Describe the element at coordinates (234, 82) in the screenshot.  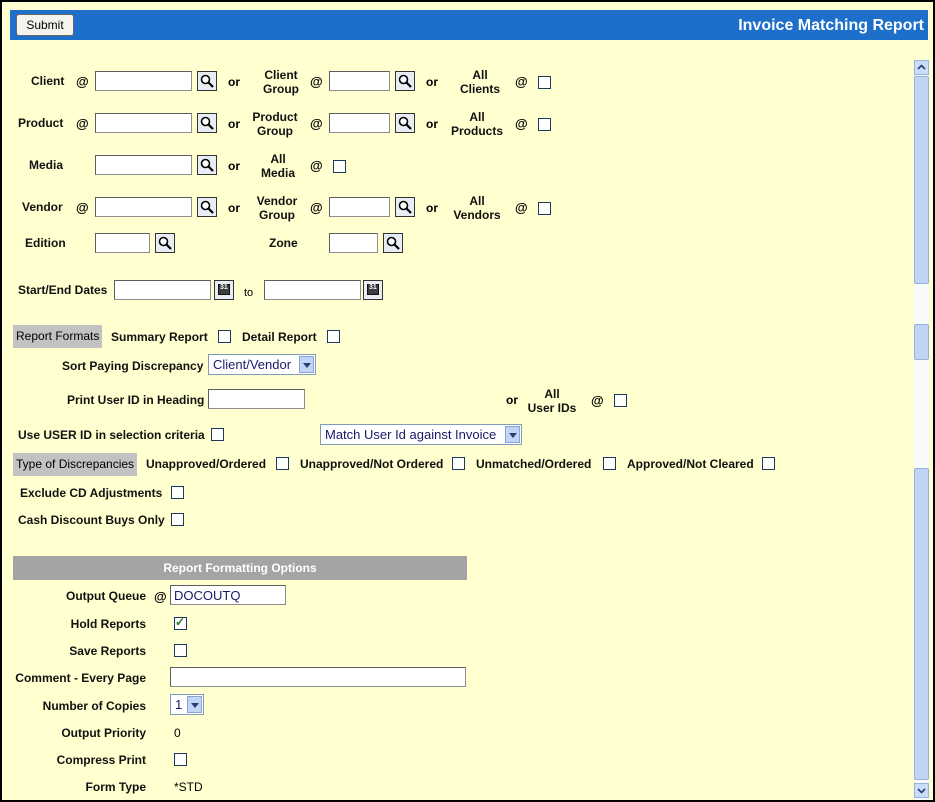
I see `client-or: or` at that location.